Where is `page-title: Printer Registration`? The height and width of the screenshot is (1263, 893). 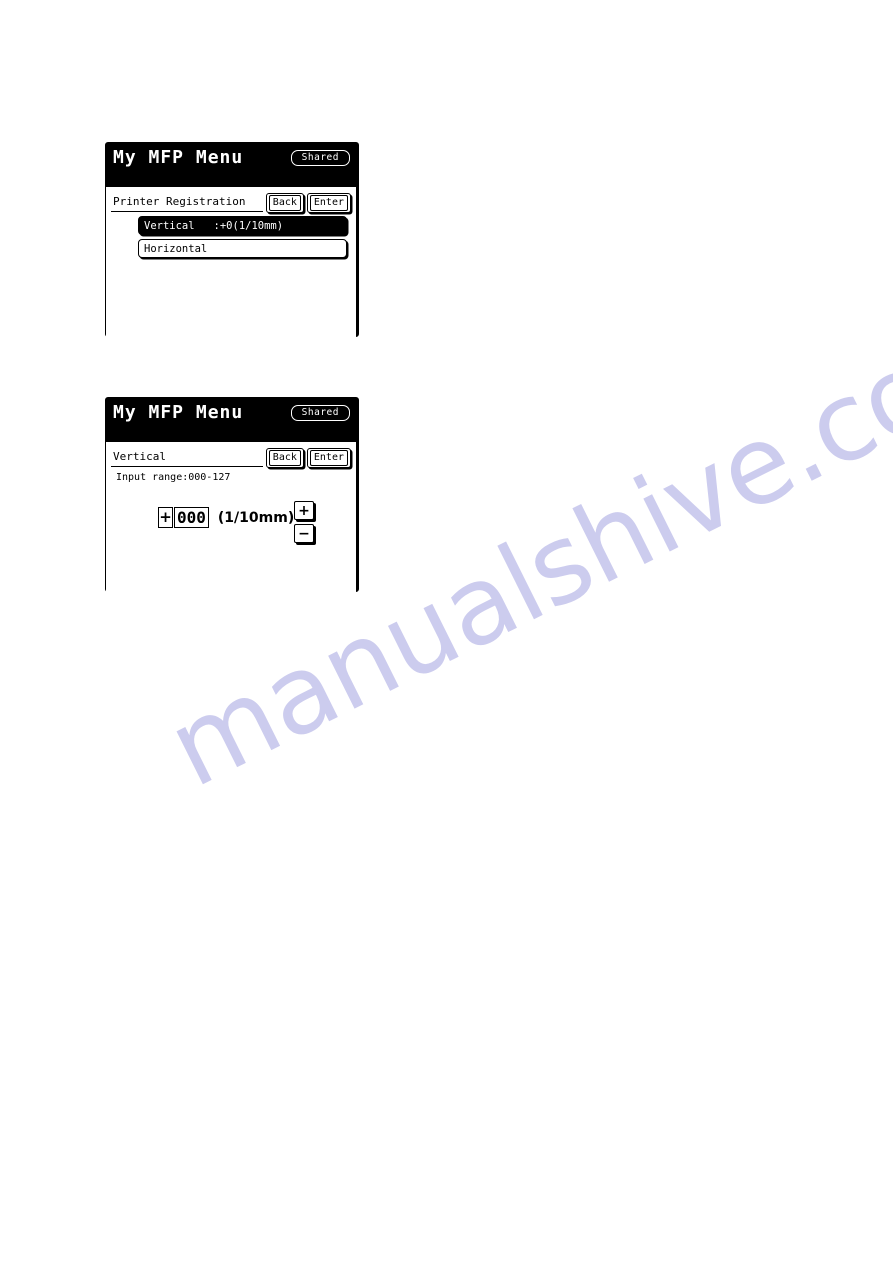
page-title: Printer Registration is located at coordinates (187, 202).